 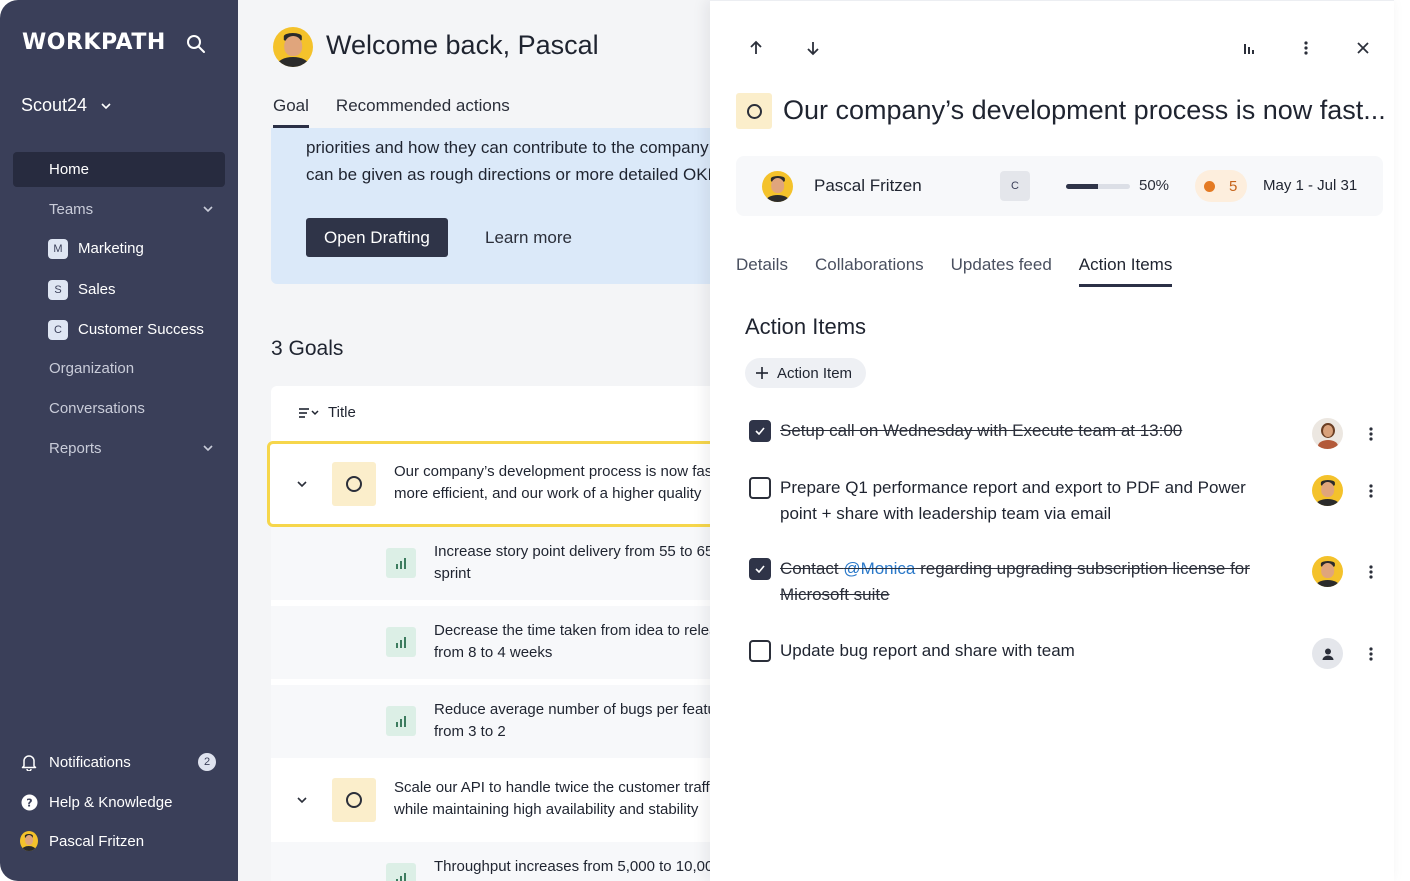 I want to click on sort-icon, so click(x=309, y=412).